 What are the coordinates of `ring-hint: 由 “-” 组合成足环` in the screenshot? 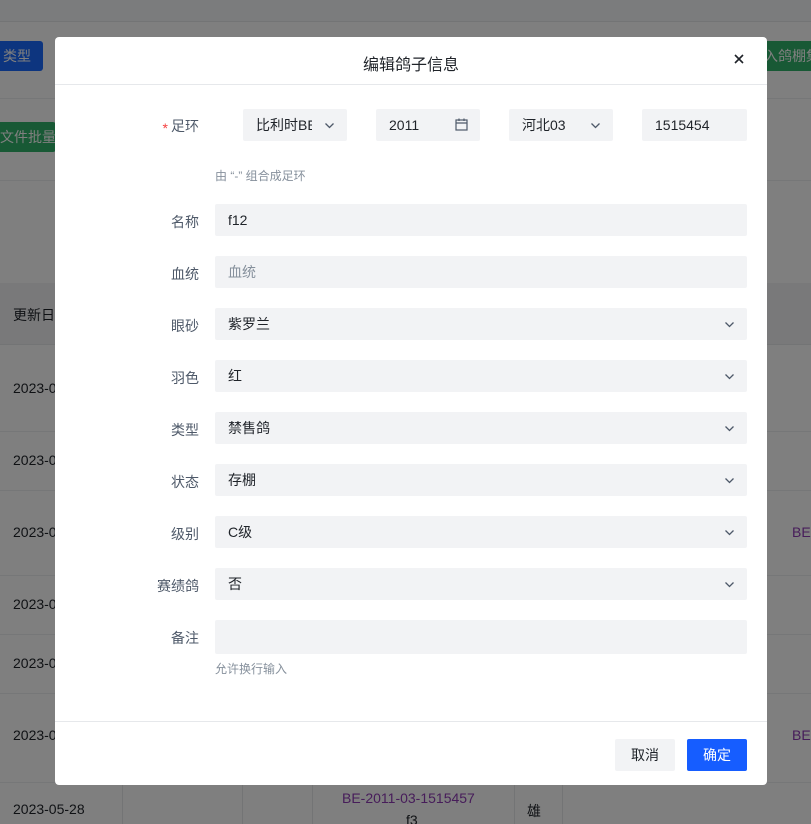 It's located at (260, 176).